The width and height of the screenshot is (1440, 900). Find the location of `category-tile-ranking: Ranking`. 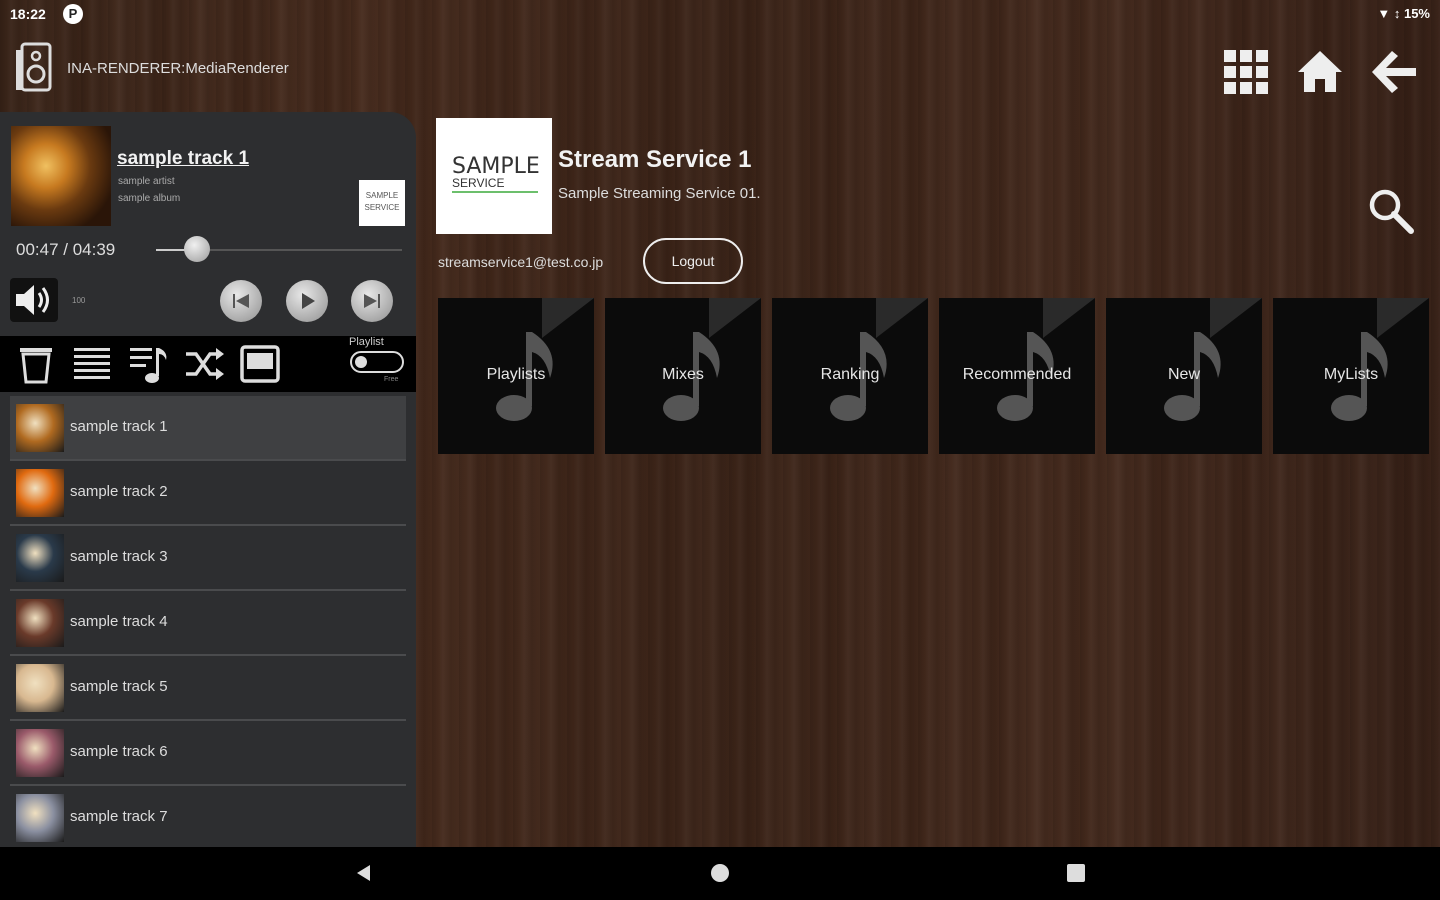

category-tile-ranking: Ranking is located at coordinates (850, 376).